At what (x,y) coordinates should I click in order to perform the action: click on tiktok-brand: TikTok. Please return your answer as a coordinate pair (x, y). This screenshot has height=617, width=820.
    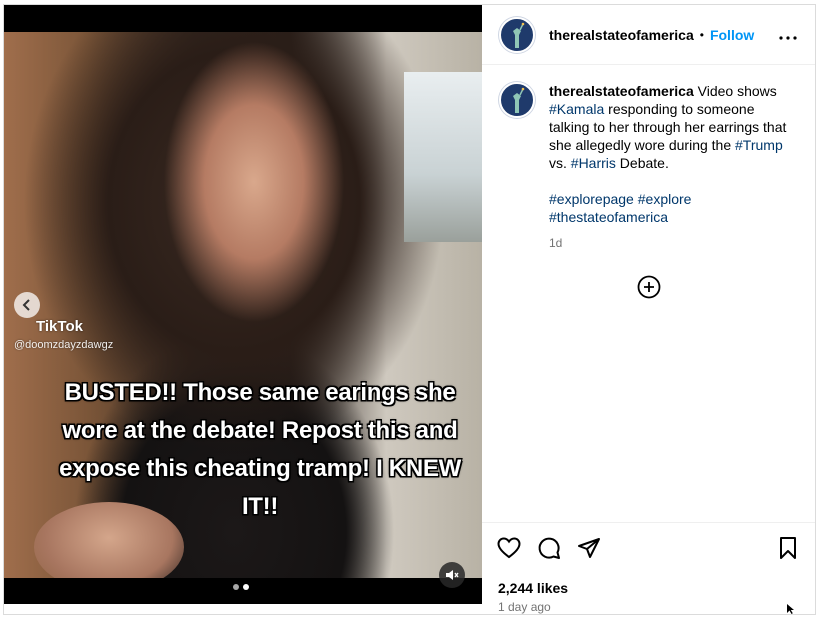
    Looking at the image, I should click on (59, 326).